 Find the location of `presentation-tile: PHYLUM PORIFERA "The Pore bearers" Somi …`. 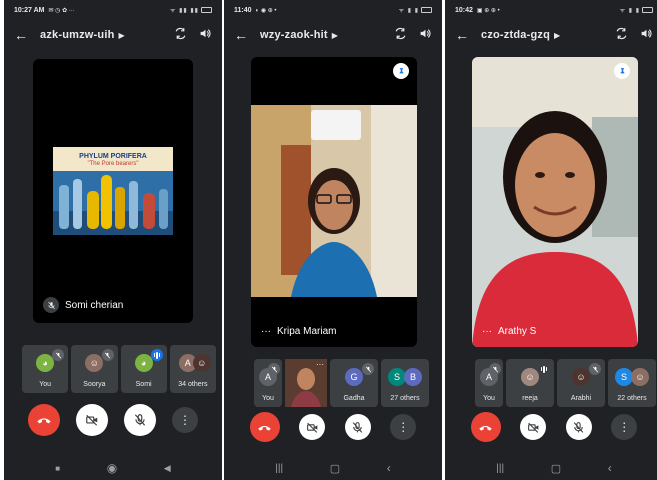

presentation-tile: PHYLUM PORIFERA "The Pore bearers" Somi … is located at coordinates (113, 191).